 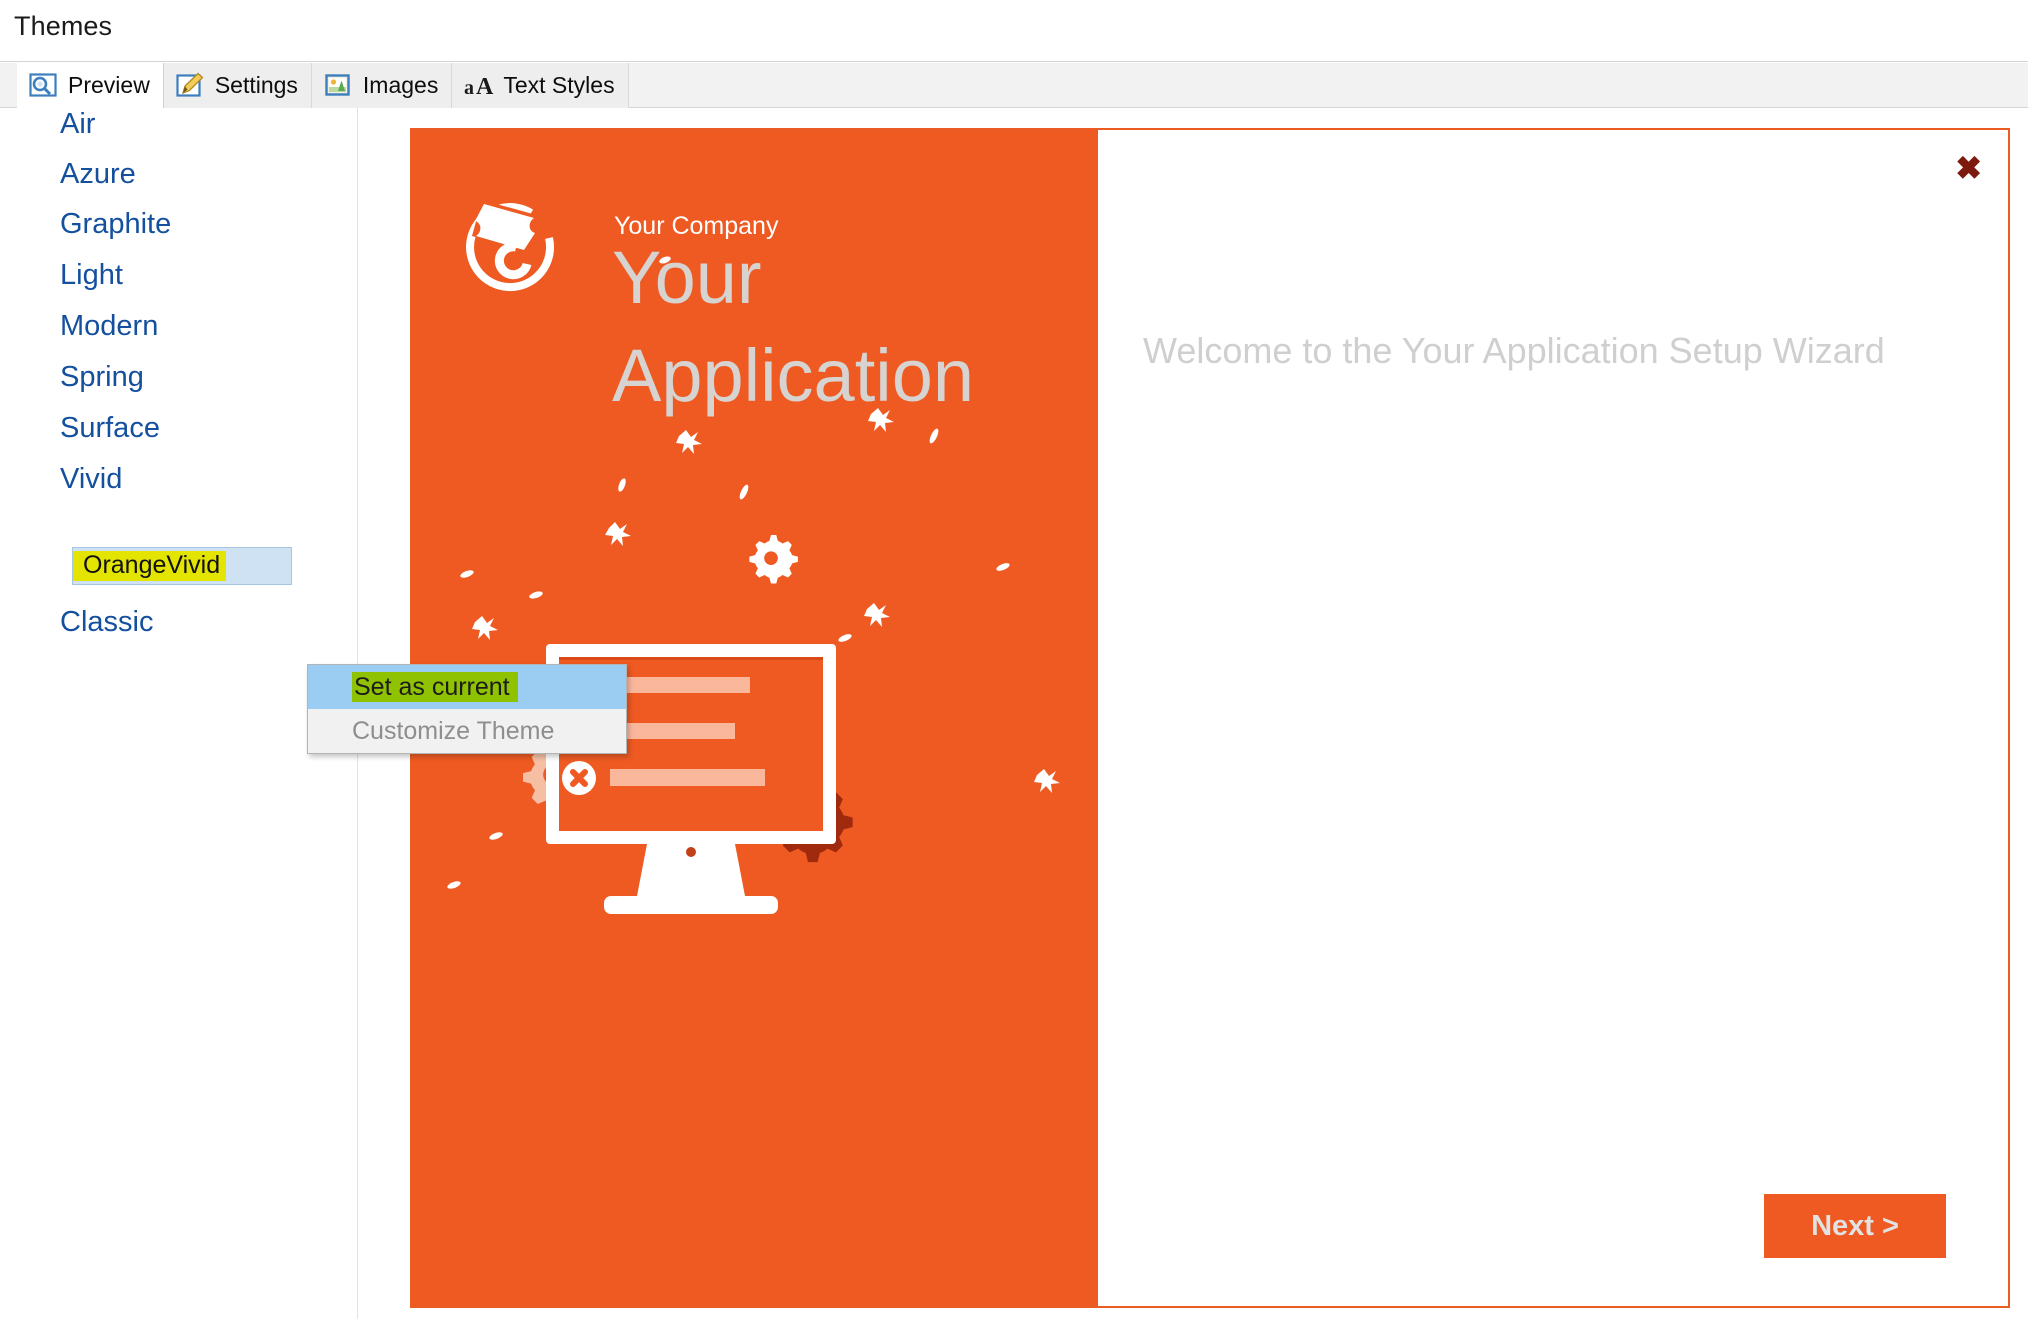 I want to click on theme-item-graphite: Graphite, so click(x=115, y=224).